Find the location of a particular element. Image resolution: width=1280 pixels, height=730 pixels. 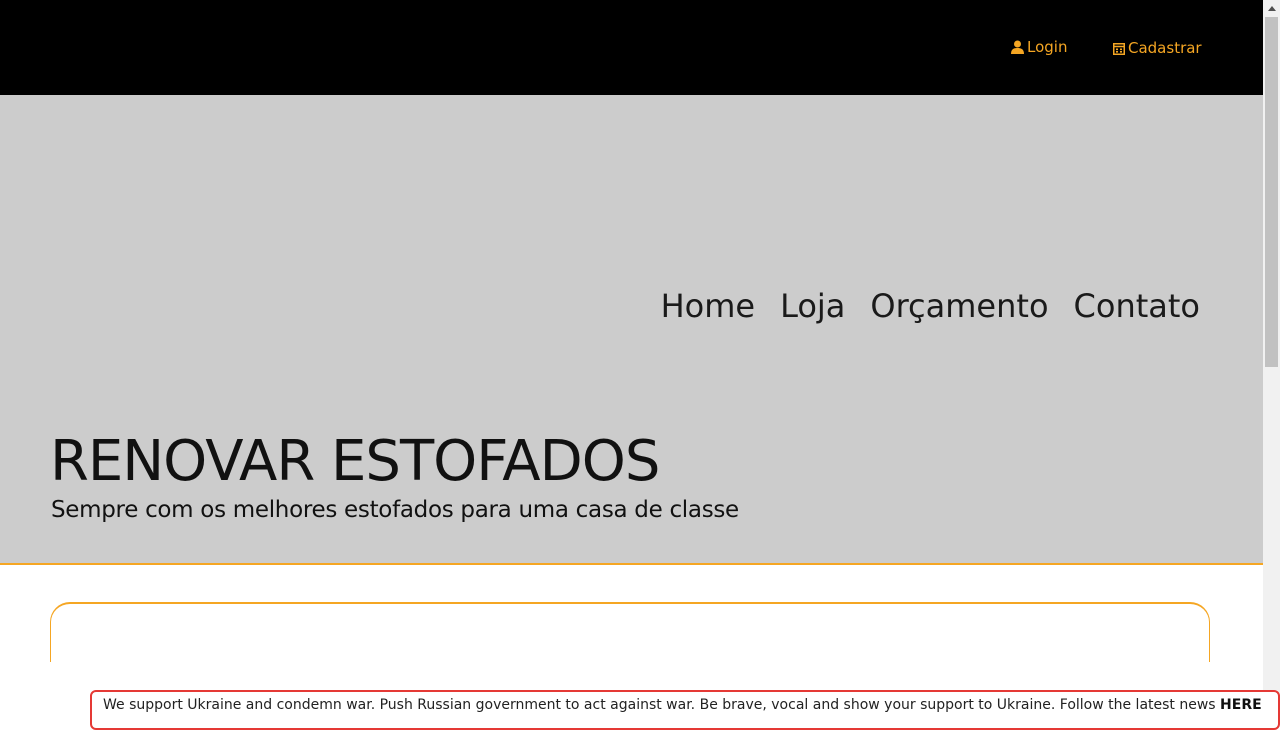

signup-label: Cadastrar is located at coordinates (1165, 48).